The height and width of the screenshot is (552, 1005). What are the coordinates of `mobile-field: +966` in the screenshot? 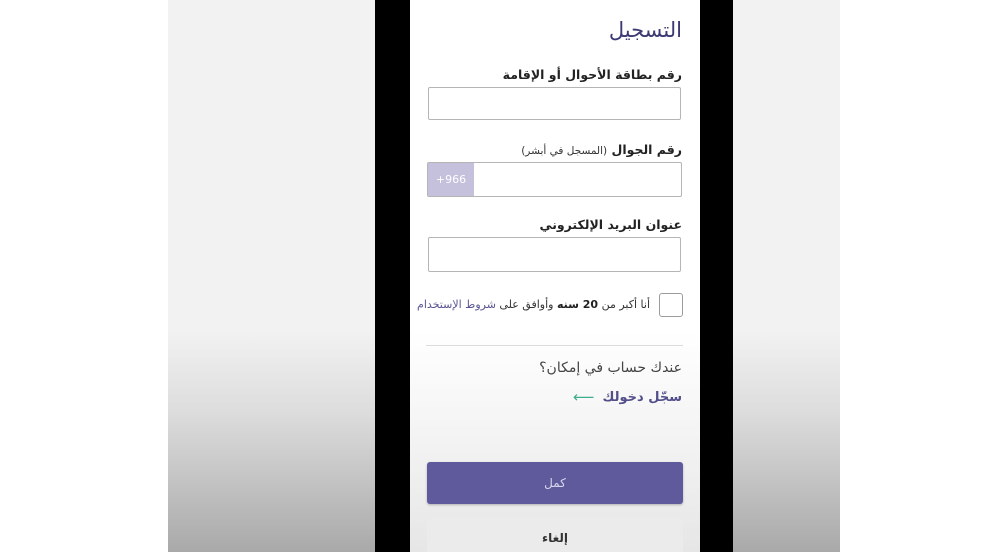 It's located at (554, 180).